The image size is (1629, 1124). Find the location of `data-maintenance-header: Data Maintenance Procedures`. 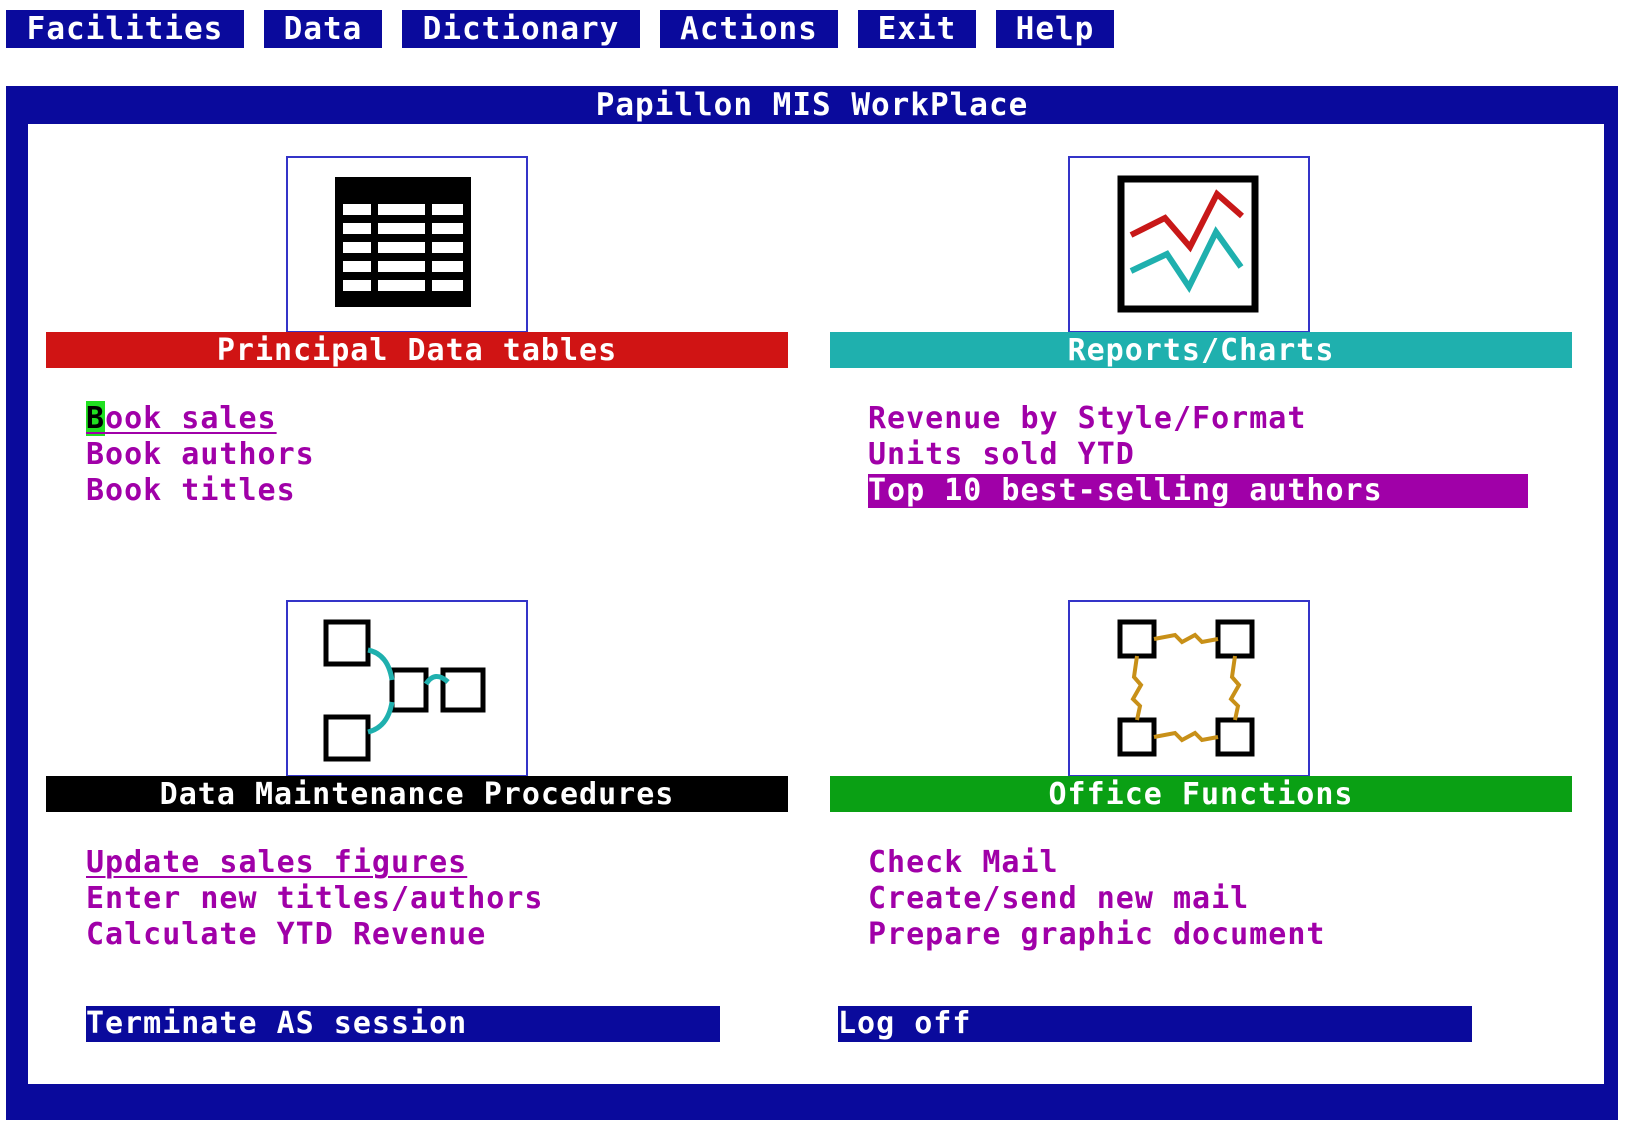

data-maintenance-header: Data Maintenance Procedures is located at coordinates (417, 794).